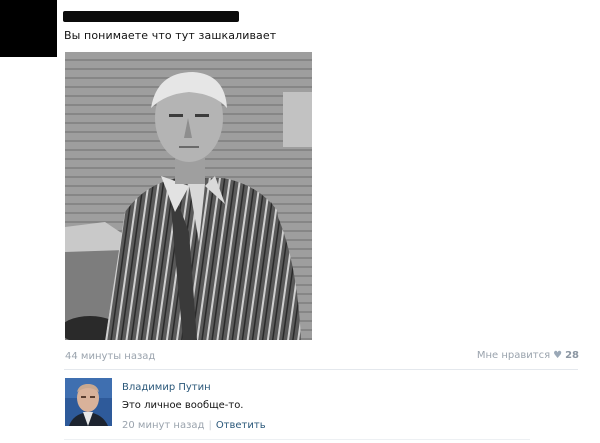 The width and height of the screenshot is (600, 443). I want to click on bottom-divider, so click(297, 439).